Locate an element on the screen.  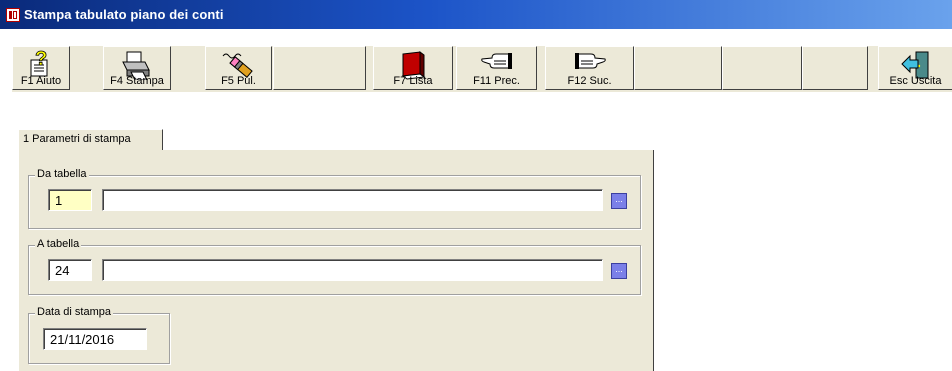
data-di-stampa-group: Data di stampa is located at coordinates (99, 335).